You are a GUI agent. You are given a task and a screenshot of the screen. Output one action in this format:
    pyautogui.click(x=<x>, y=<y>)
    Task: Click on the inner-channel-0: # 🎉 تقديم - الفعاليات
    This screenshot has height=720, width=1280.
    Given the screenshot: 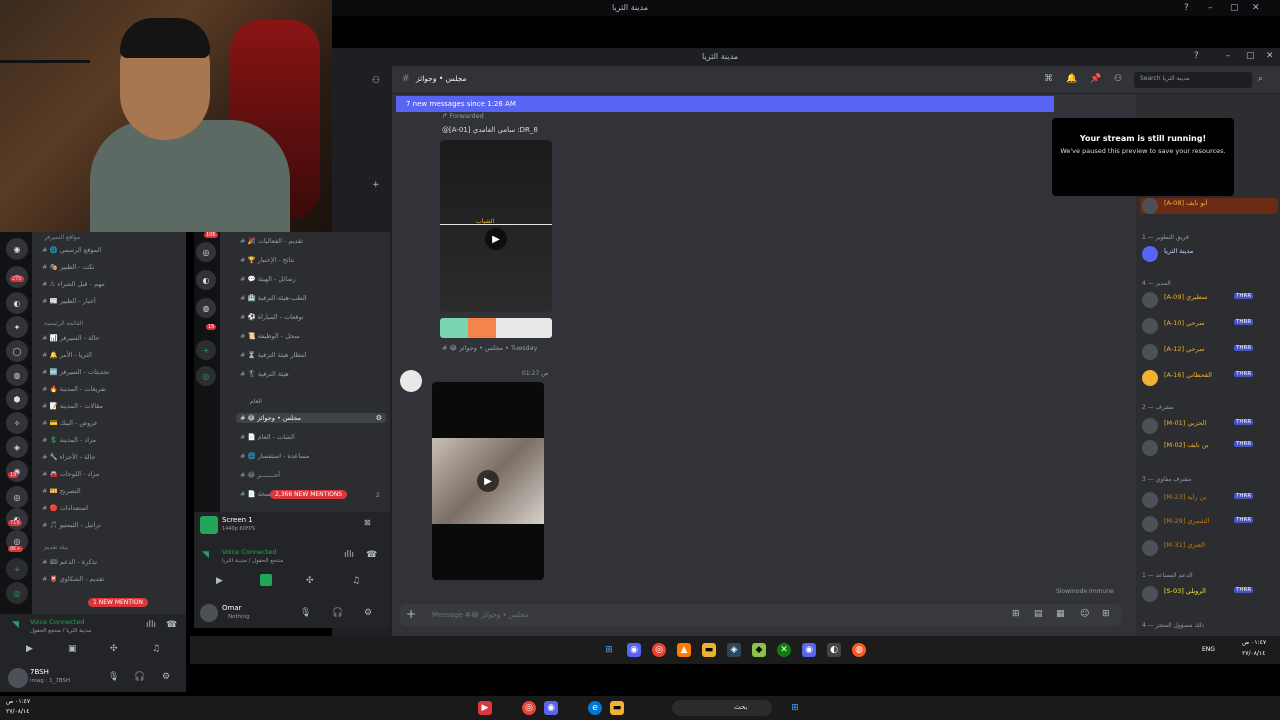 What is the action you would take?
    pyautogui.click(x=310, y=241)
    